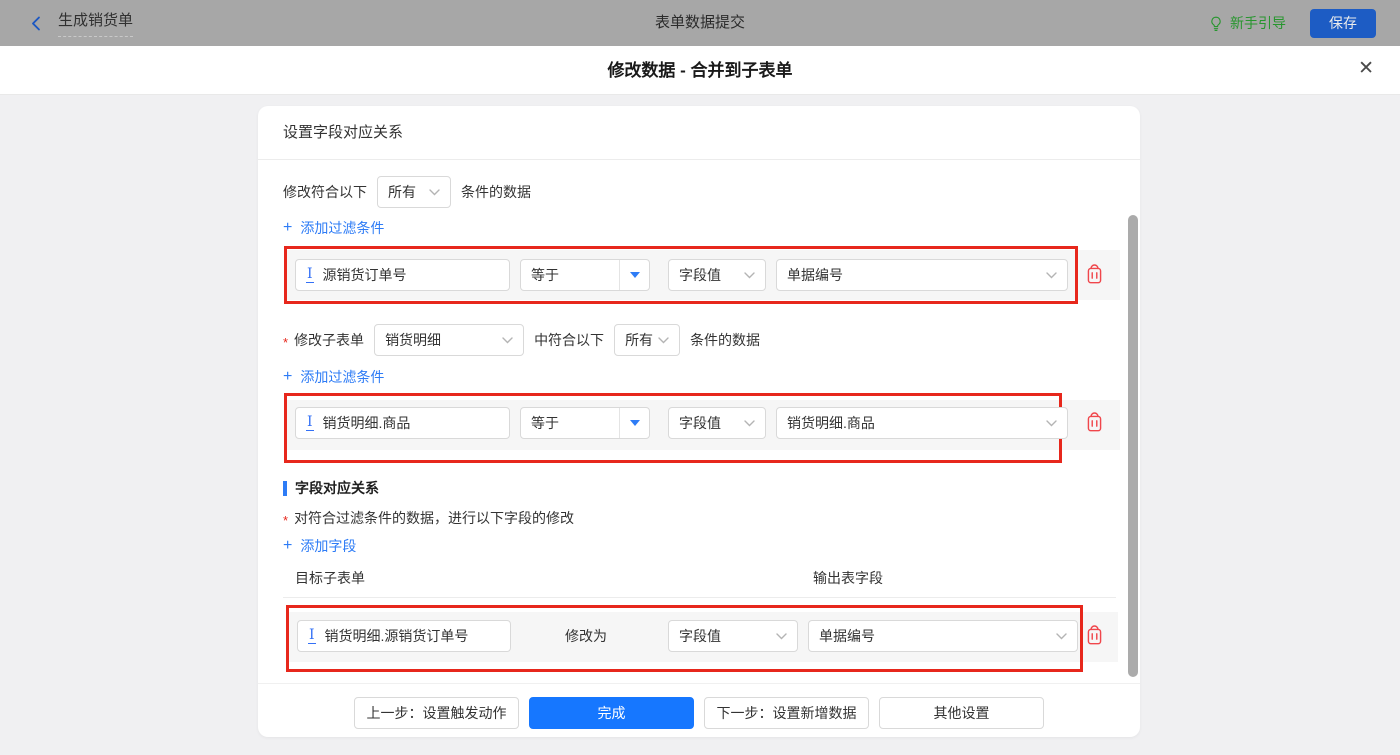  I want to click on delete-filter2-button, so click(1094, 422).